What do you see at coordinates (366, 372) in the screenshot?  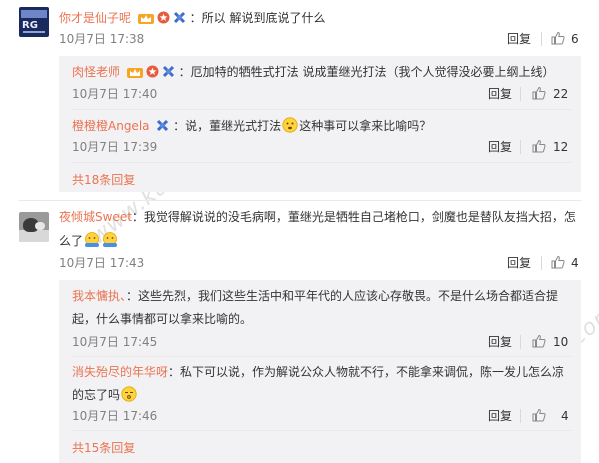 I see `reply-text: ：私下可以说，作为解说公众人物就不行，不能拿来调侃，陈一发儿怎么凉` at bounding box center [366, 372].